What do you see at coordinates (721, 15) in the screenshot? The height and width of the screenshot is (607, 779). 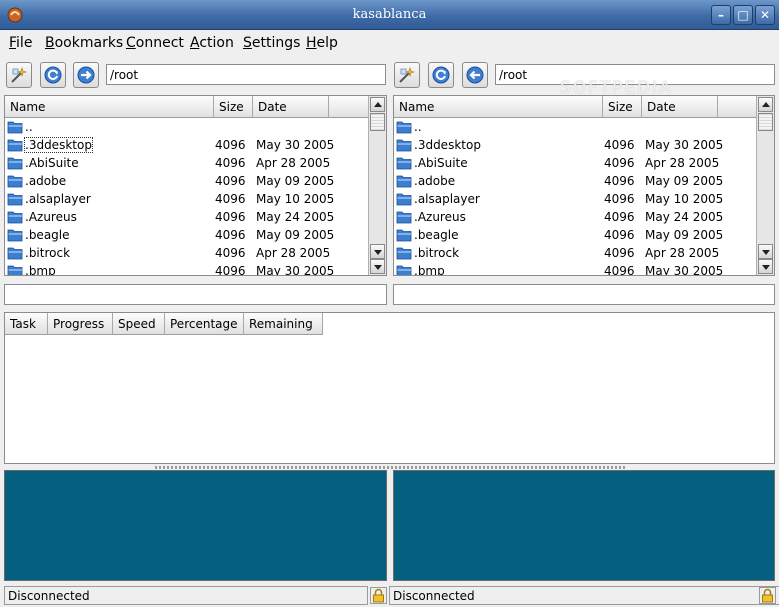 I see `minimize-button: –` at bounding box center [721, 15].